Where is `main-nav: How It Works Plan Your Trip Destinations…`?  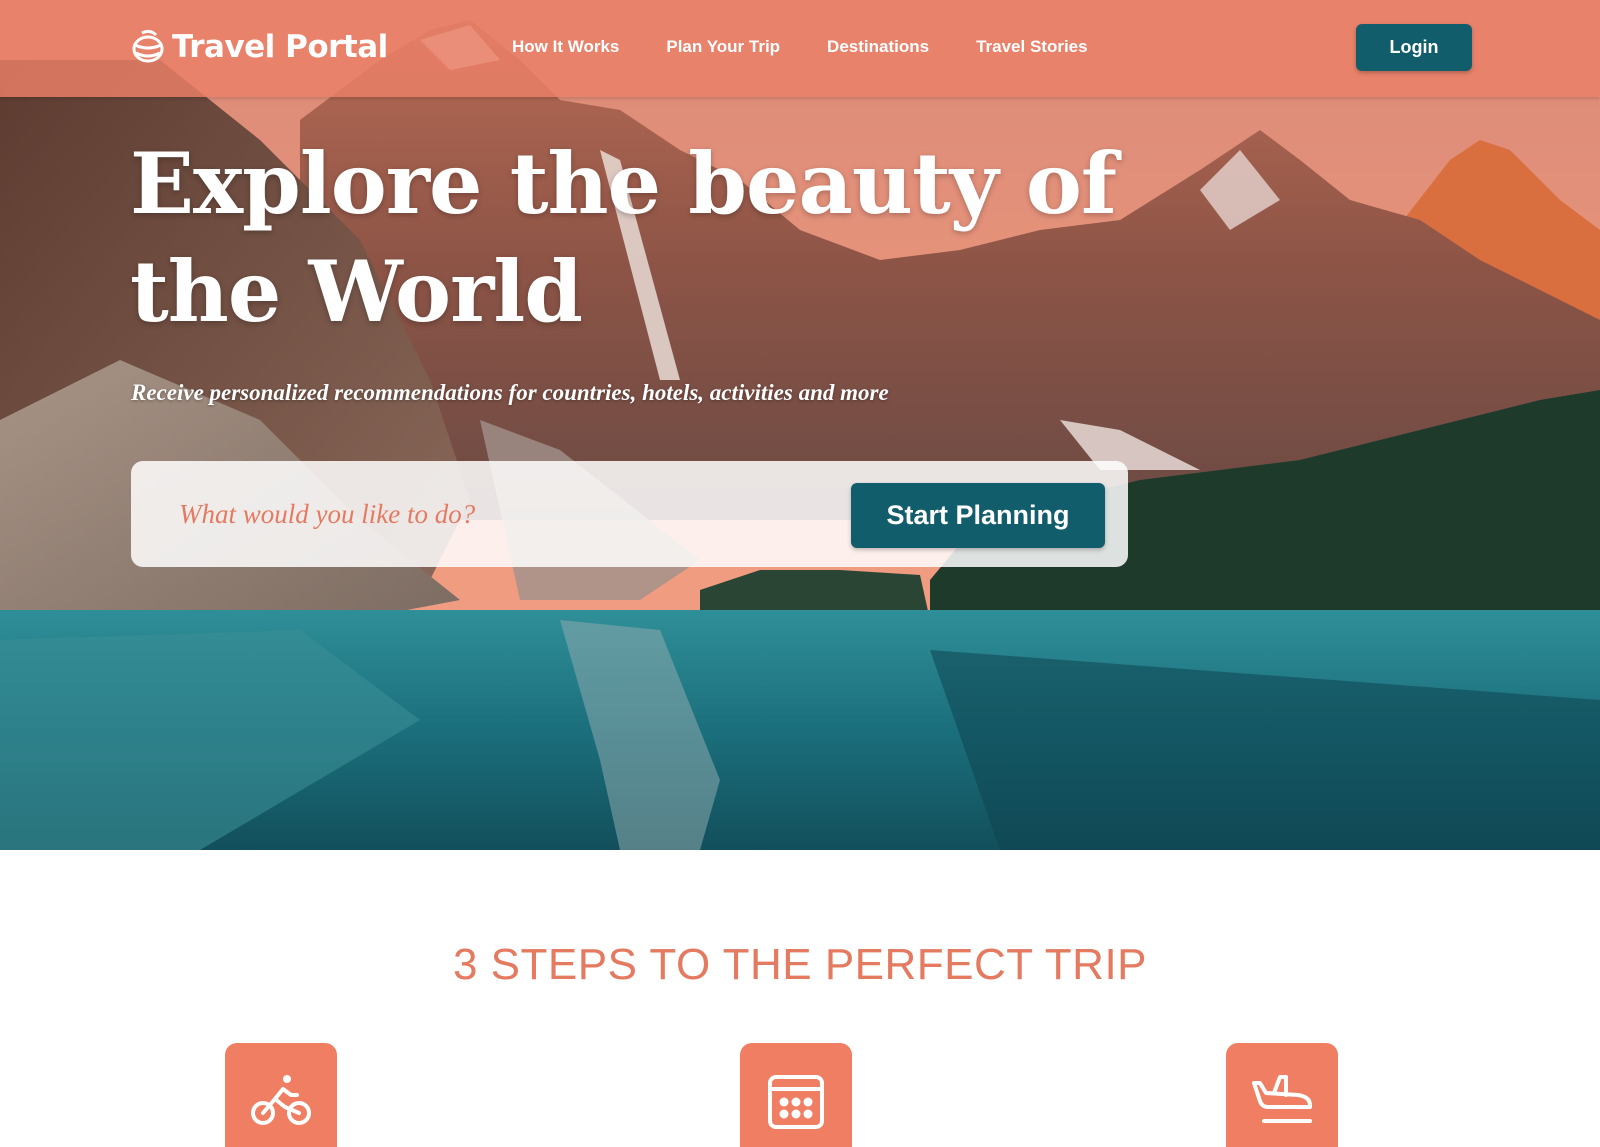
main-nav: How It Works Plan Your Trip Destinations… is located at coordinates (823, 47).